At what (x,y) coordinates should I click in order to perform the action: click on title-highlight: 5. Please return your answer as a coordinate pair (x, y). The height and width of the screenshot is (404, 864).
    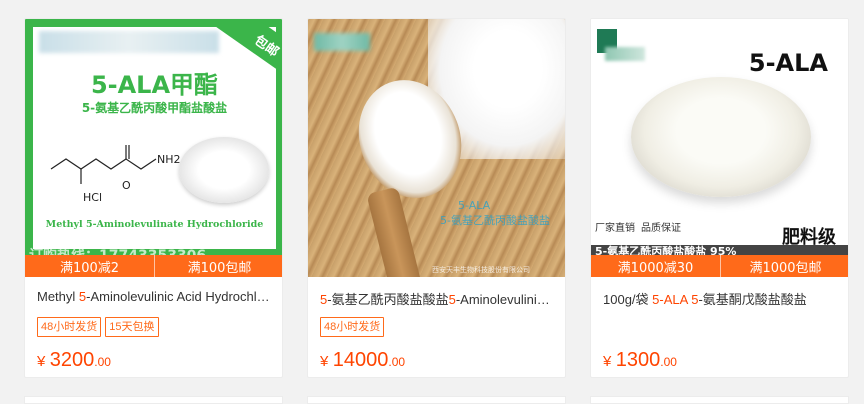
    Looking at the image, I should click on (452, 299).